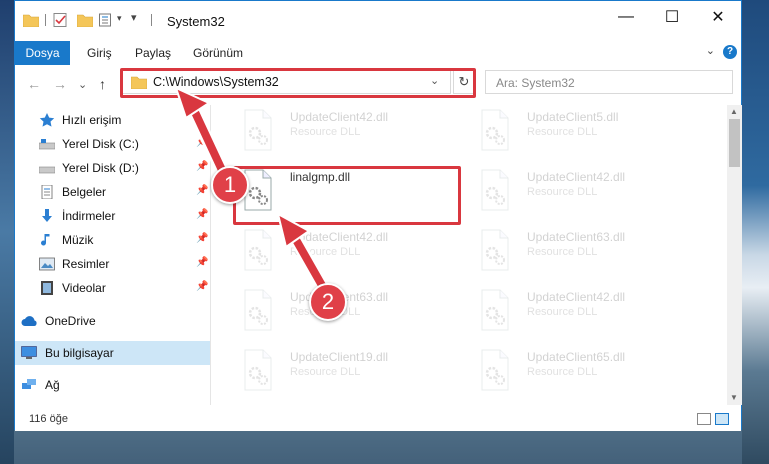  What do you see at coordinates (78, 240) in the screenshot?
I see `sidebar-item-label: Müzik` at bounding box center [78, 240].